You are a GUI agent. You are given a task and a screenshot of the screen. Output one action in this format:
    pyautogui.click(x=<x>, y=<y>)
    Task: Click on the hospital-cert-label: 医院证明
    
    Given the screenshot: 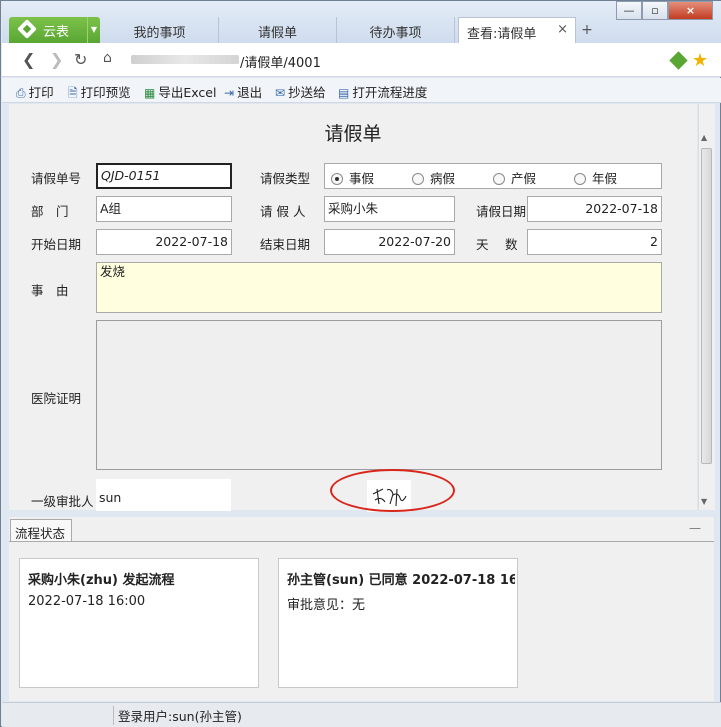 What is the action you would take?
    pyautogui.click(x=56, y=398)
    